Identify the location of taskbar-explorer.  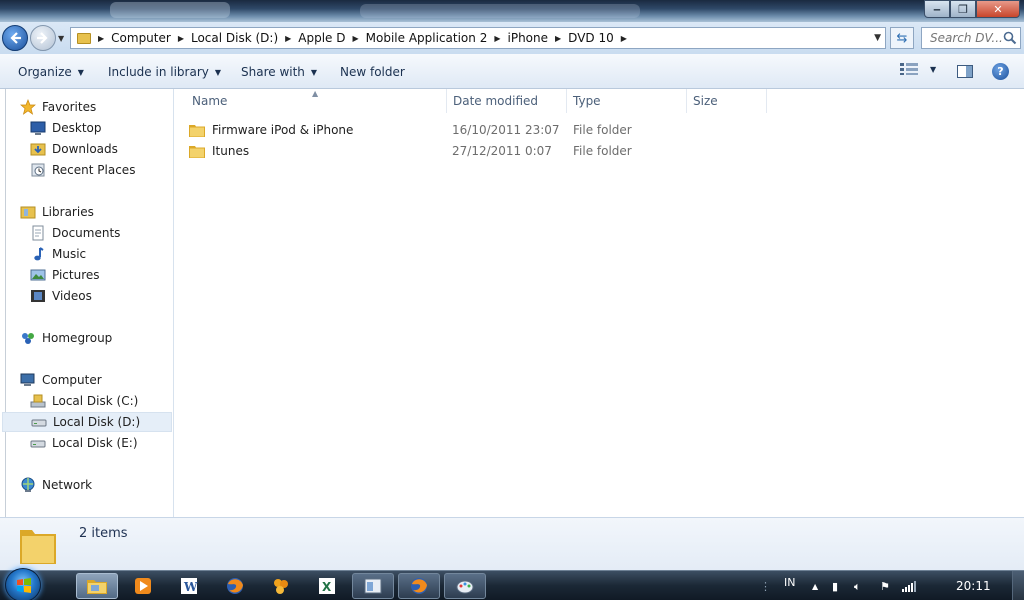
(97, 586).